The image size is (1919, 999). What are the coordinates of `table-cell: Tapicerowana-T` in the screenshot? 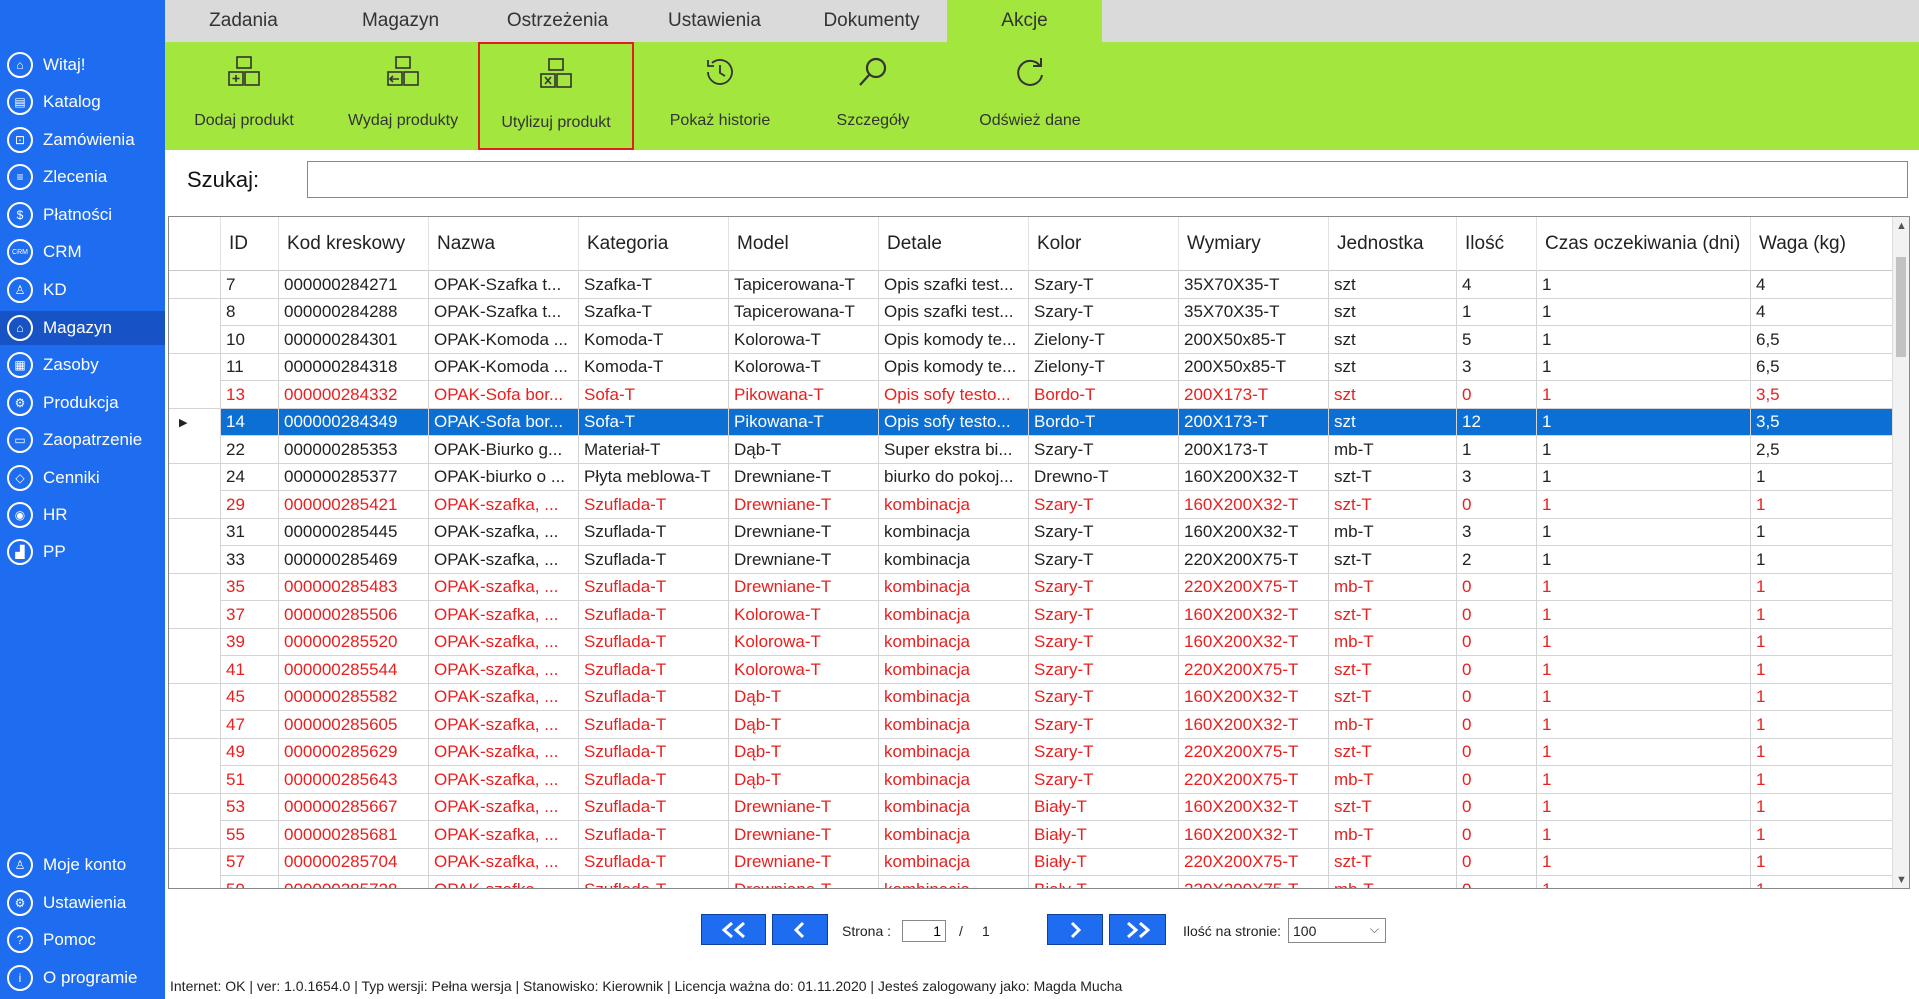 It's located at (804, 312).